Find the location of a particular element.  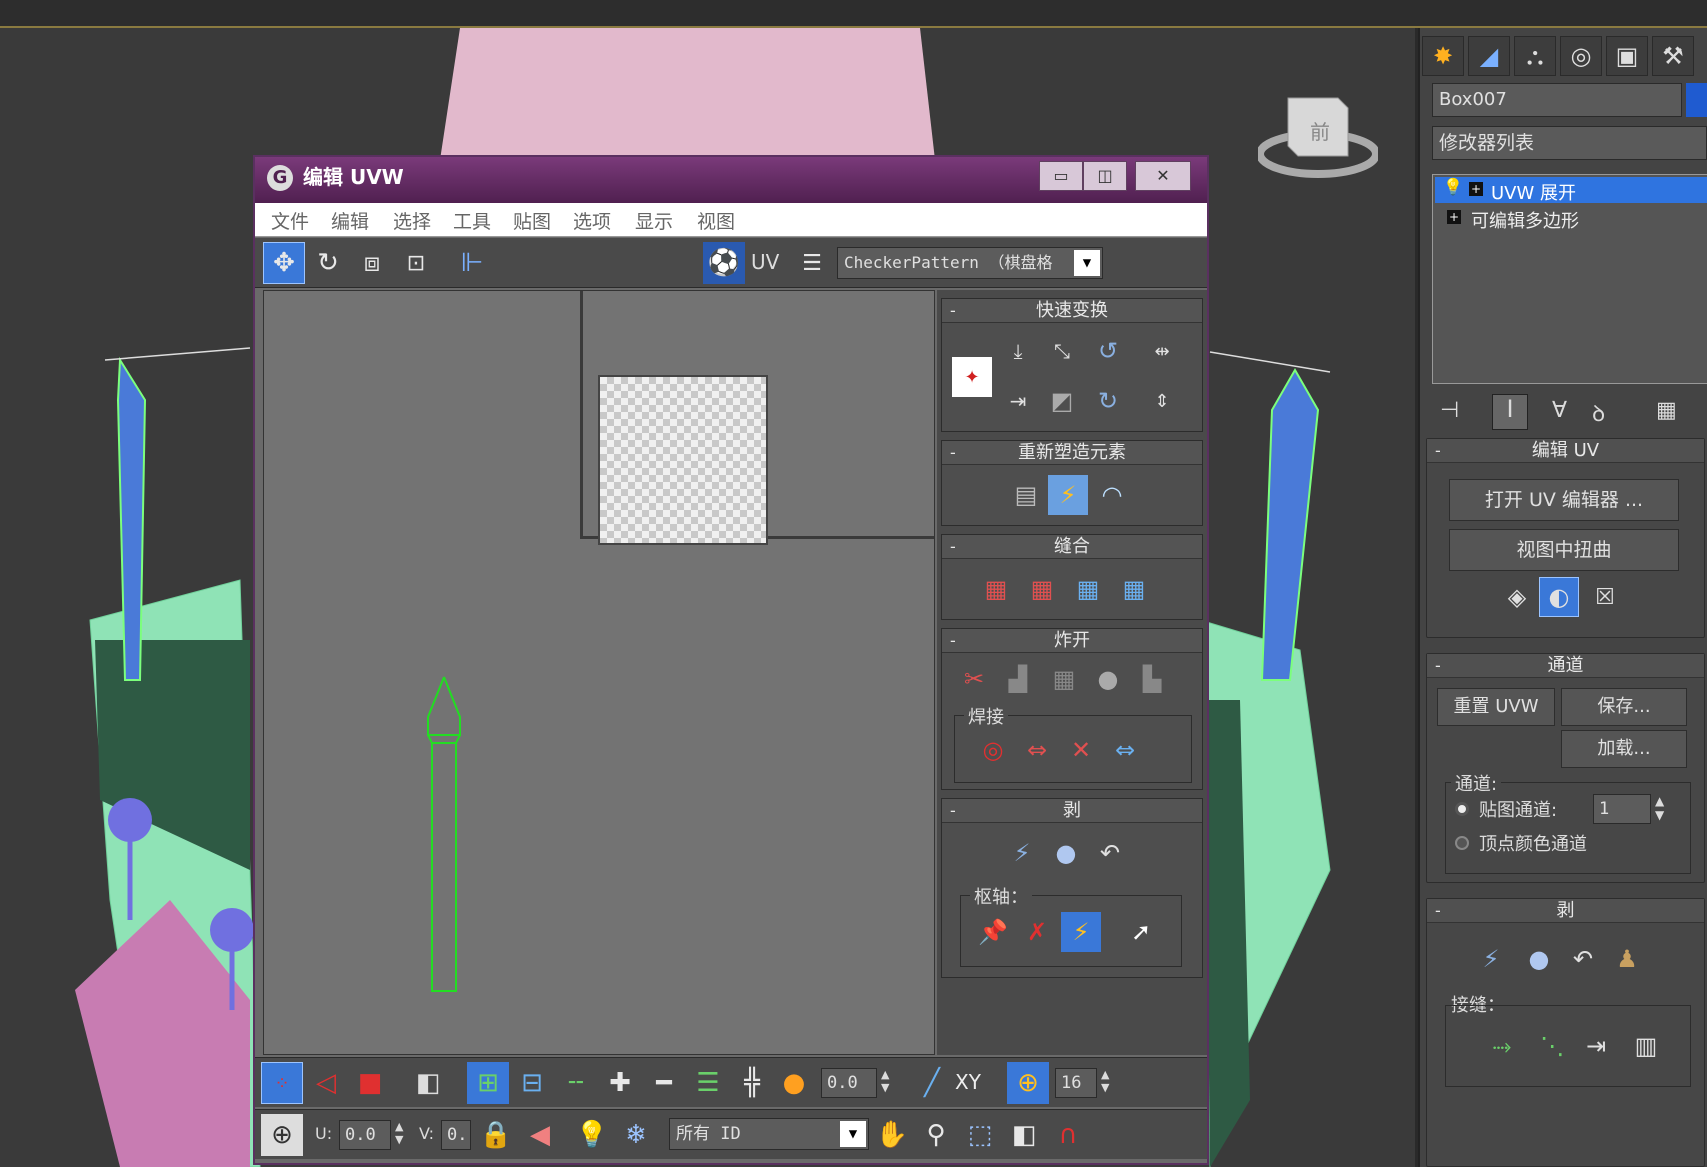

texture-settings-icon: ☰ is located at coordinates (812, 263).